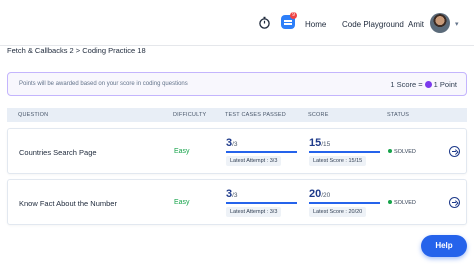 The image size is (474, 273). I want to click on avatar, so click(440, 23).